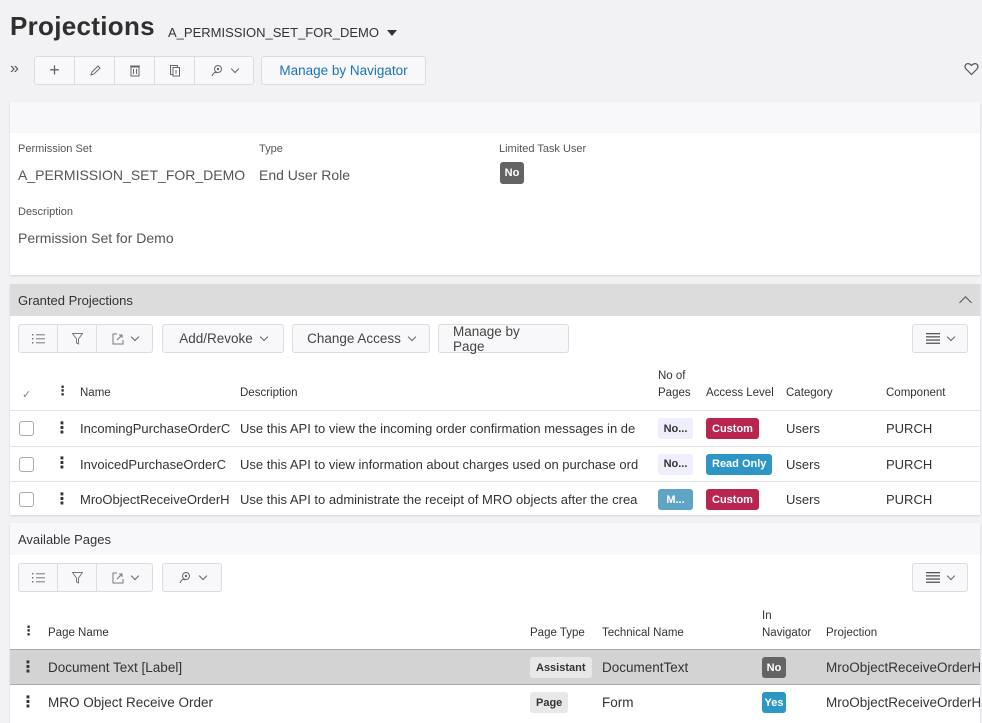 This screenshot has height=723, width=982. Describe the element at coordinates (809, 393) in the screenshot. I see `column-header-category: Category` at that location.